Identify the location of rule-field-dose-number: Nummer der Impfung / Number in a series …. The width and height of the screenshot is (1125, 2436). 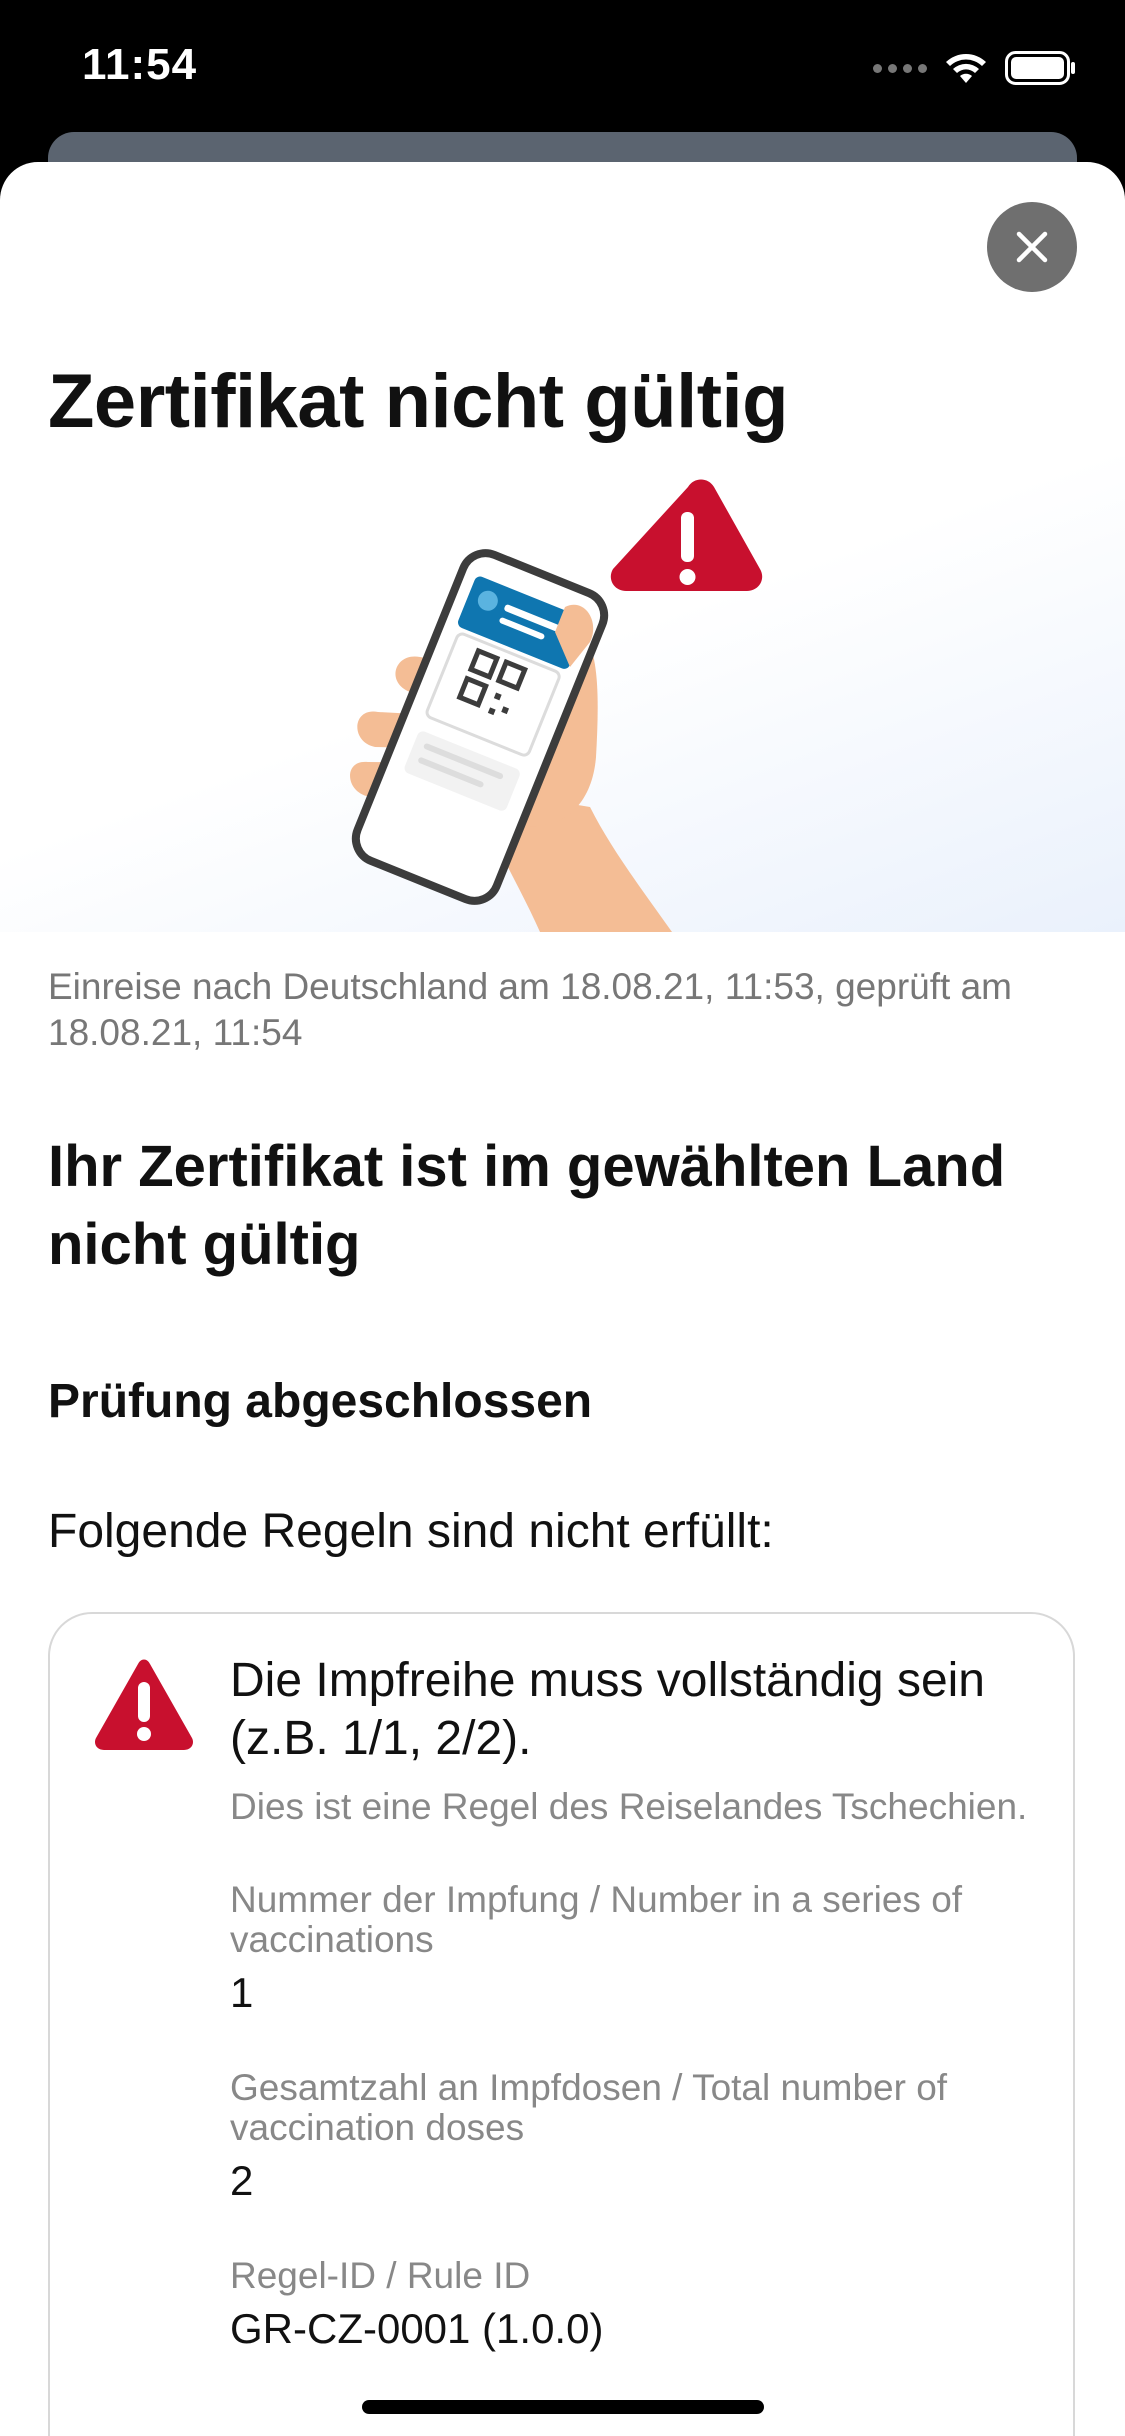
(630, 1949).